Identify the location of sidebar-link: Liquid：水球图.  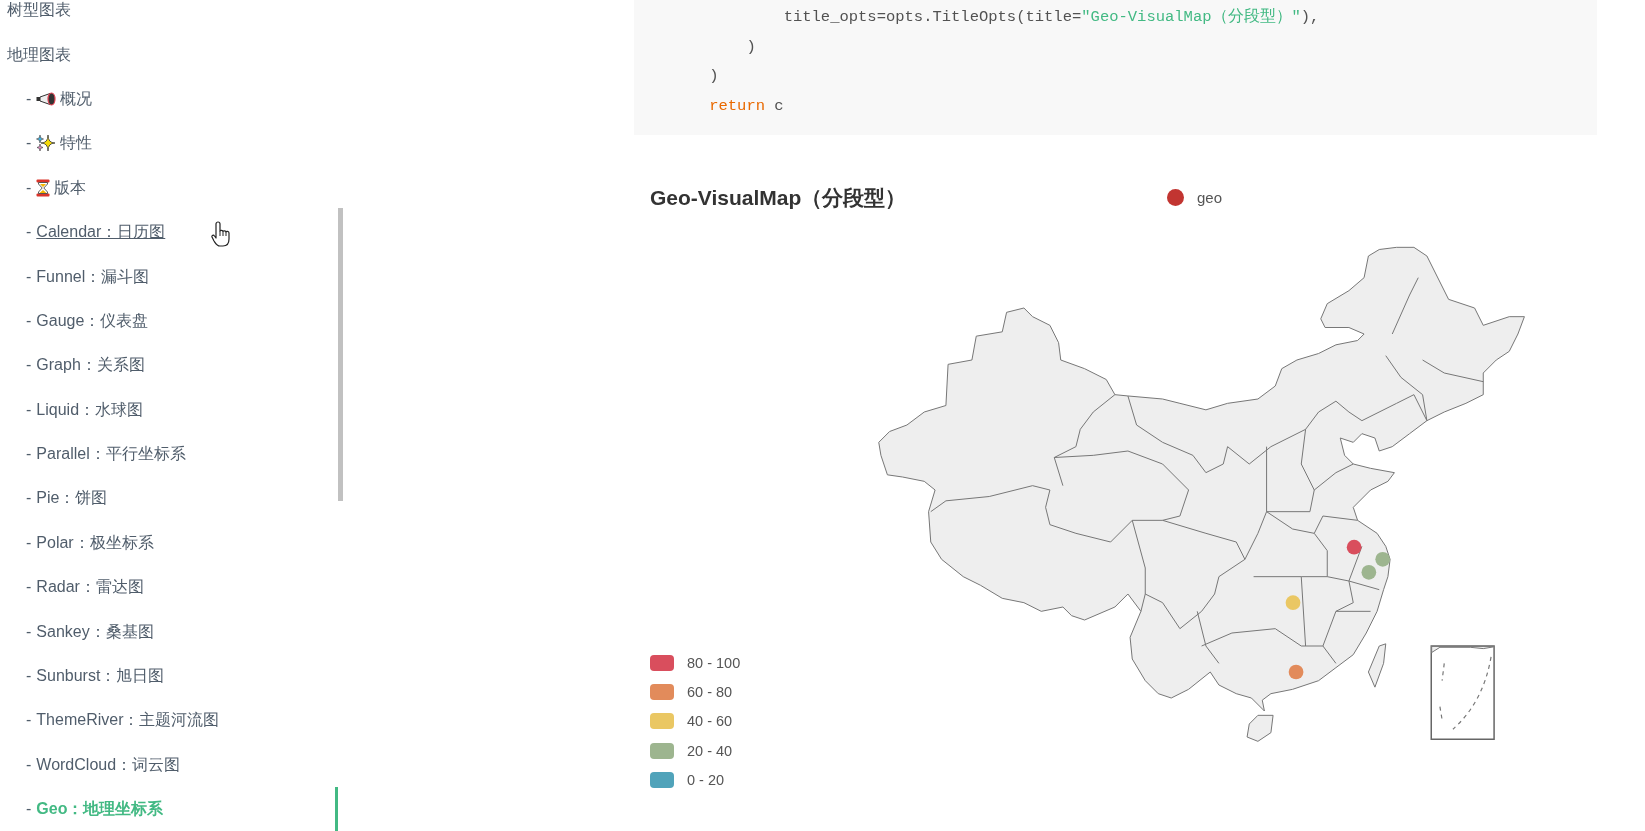
(90, 409).